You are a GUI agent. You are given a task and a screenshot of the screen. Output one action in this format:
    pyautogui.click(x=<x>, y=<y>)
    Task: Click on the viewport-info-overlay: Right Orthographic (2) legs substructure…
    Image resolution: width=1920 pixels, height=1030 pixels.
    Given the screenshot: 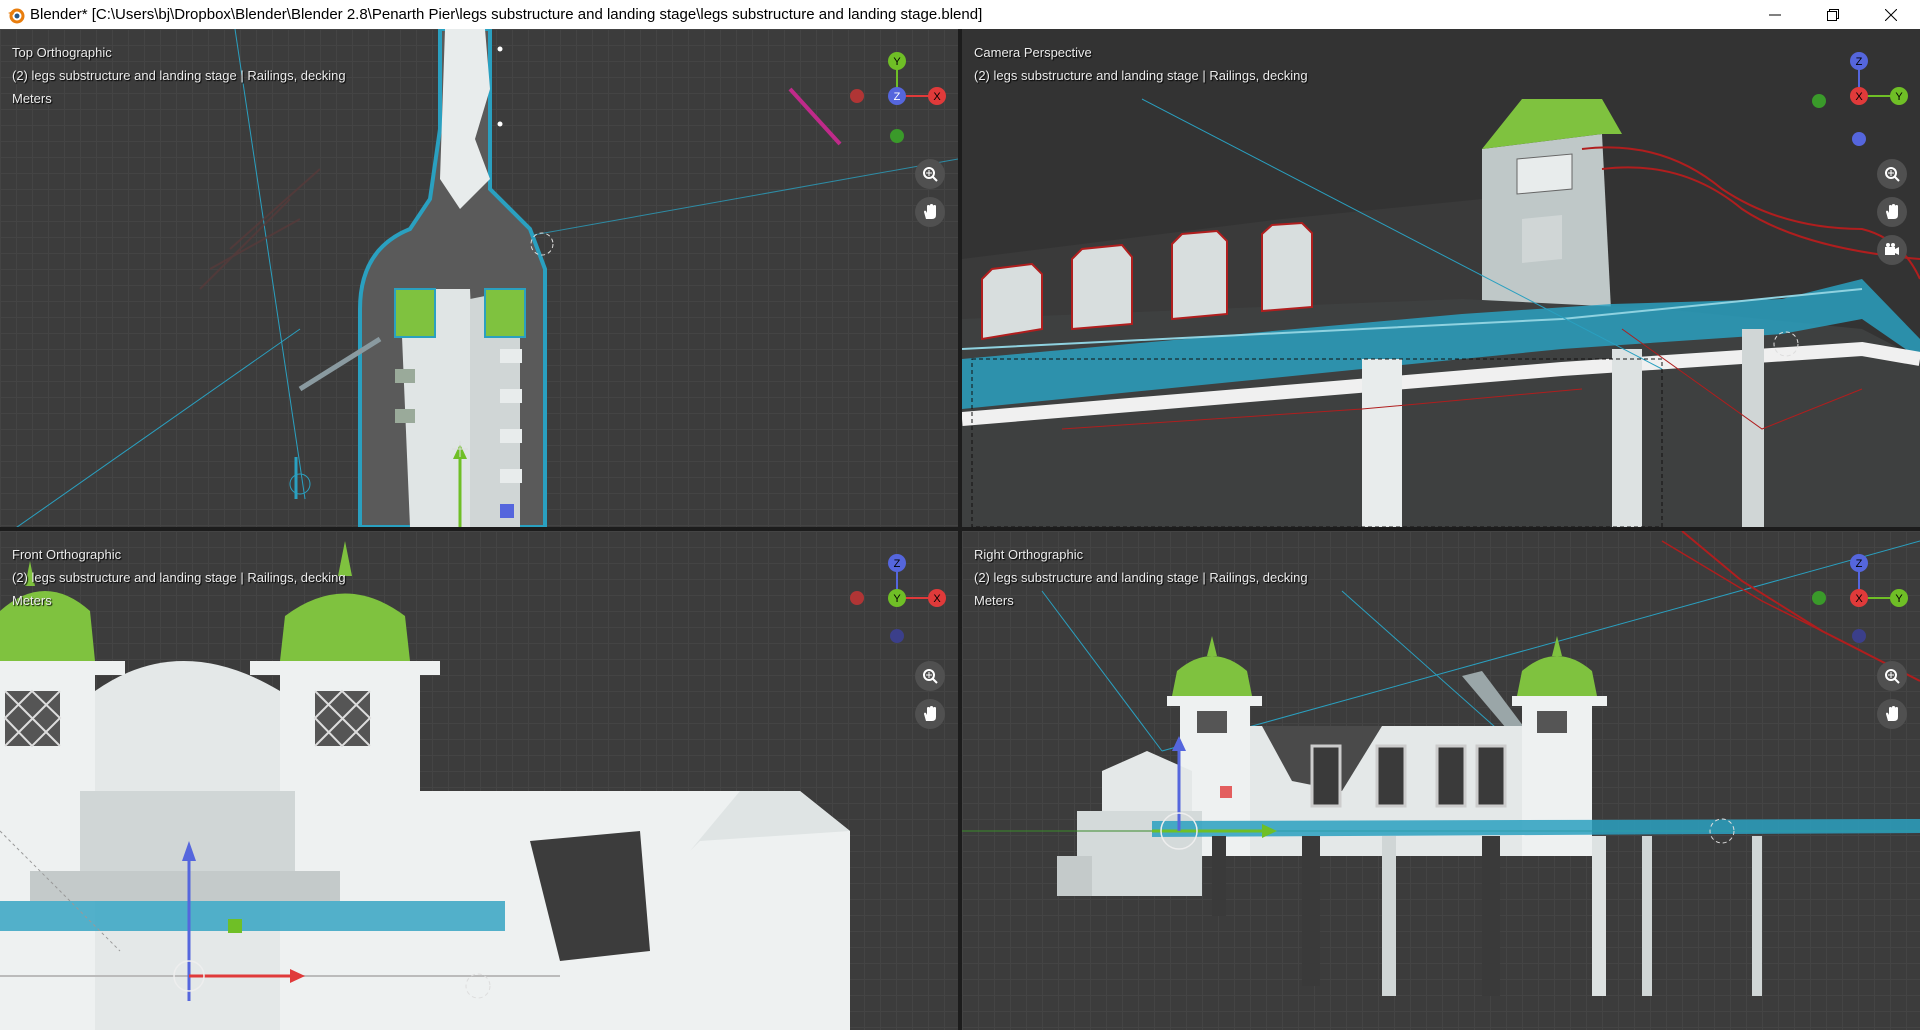 What is the action you would take?
    pyautogui.click(x=1141, y=577)
    